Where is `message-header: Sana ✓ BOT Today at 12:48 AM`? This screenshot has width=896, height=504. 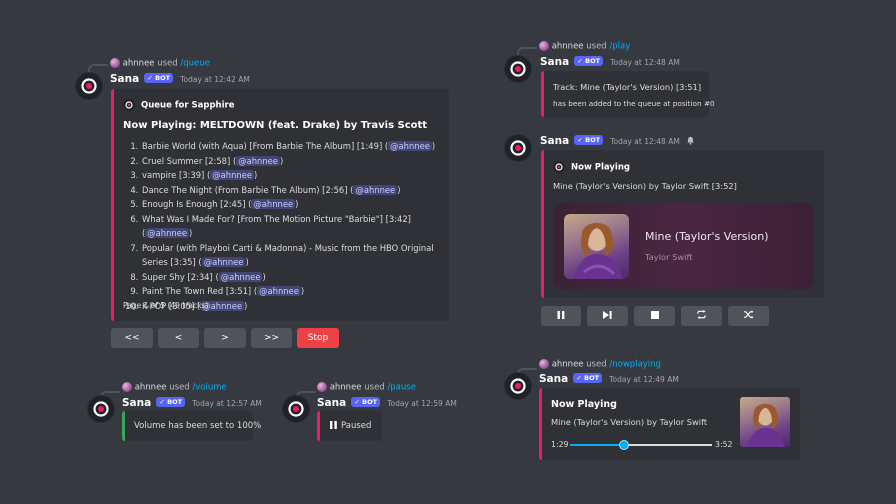 message-header: Sana ✓ BOT Today at 12:48 AM is located at coordinates (610, 62).